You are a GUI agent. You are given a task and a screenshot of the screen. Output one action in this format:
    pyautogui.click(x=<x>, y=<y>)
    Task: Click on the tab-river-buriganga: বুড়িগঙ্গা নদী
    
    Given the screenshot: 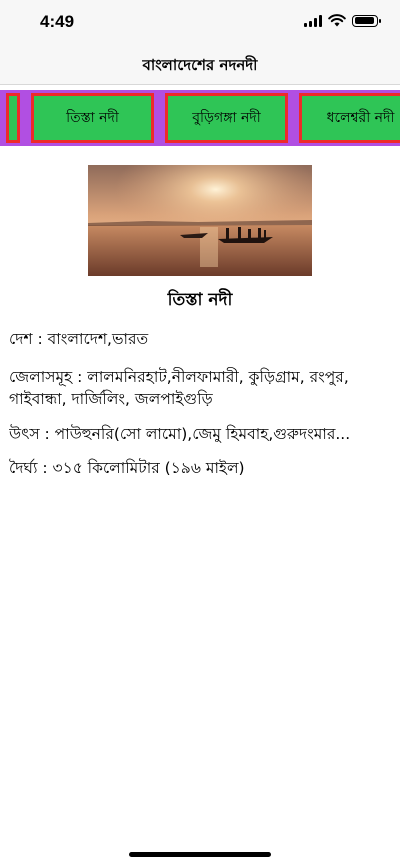 What is the action you would take?
    pyautogui.click(x=226, y=118)
    